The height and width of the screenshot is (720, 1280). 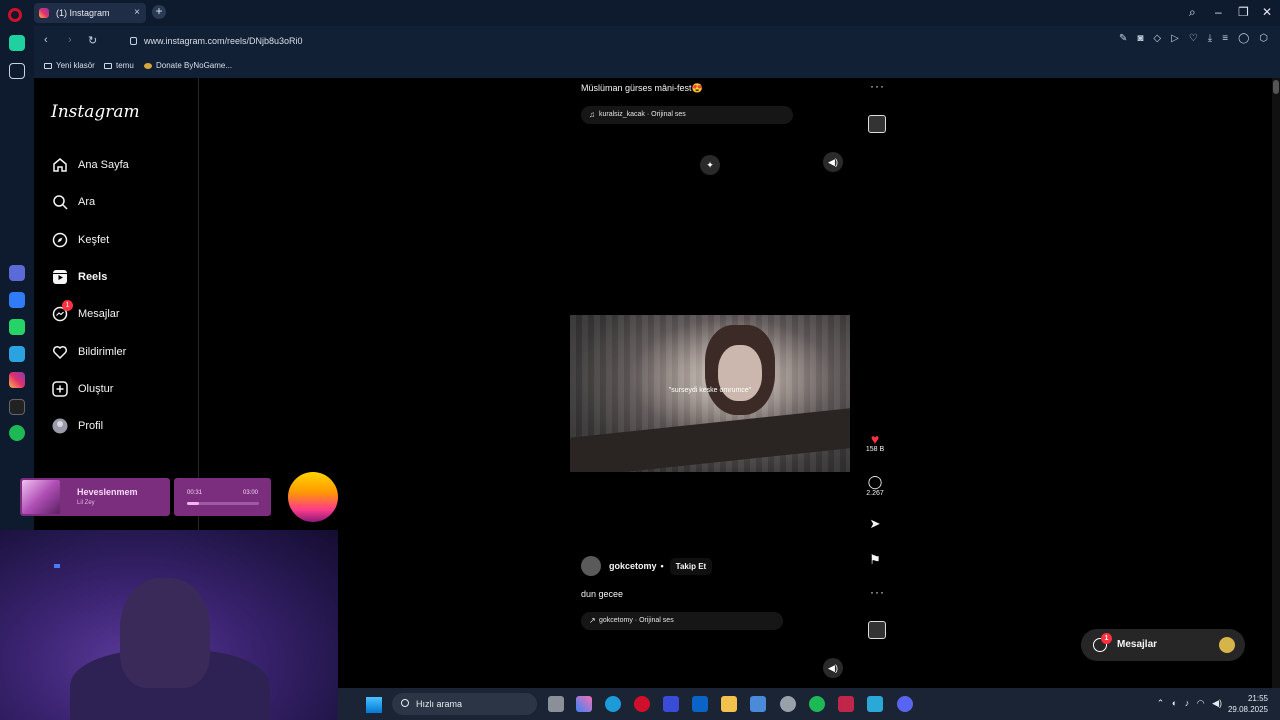 What do you see at coordinates (95, 112) in the screenshot?
I see `instagram-logo: Instagram` at bounding box center [95, 112].